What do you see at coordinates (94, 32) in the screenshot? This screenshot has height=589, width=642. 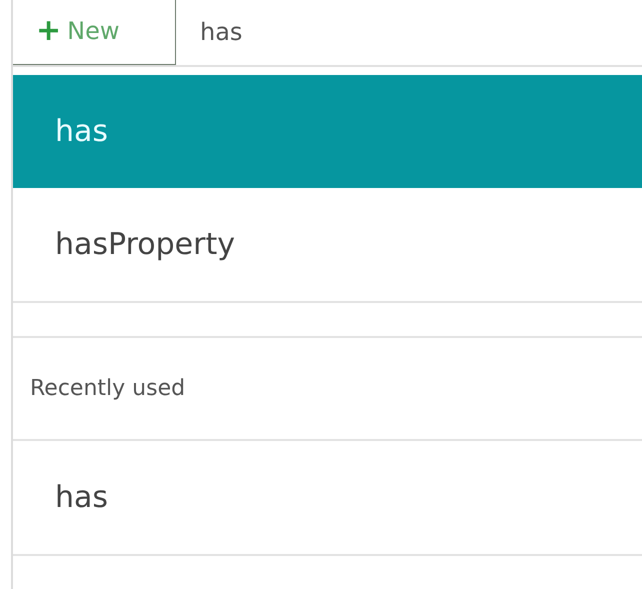 I see `new-button: + New` at bounding box center [94, 32].